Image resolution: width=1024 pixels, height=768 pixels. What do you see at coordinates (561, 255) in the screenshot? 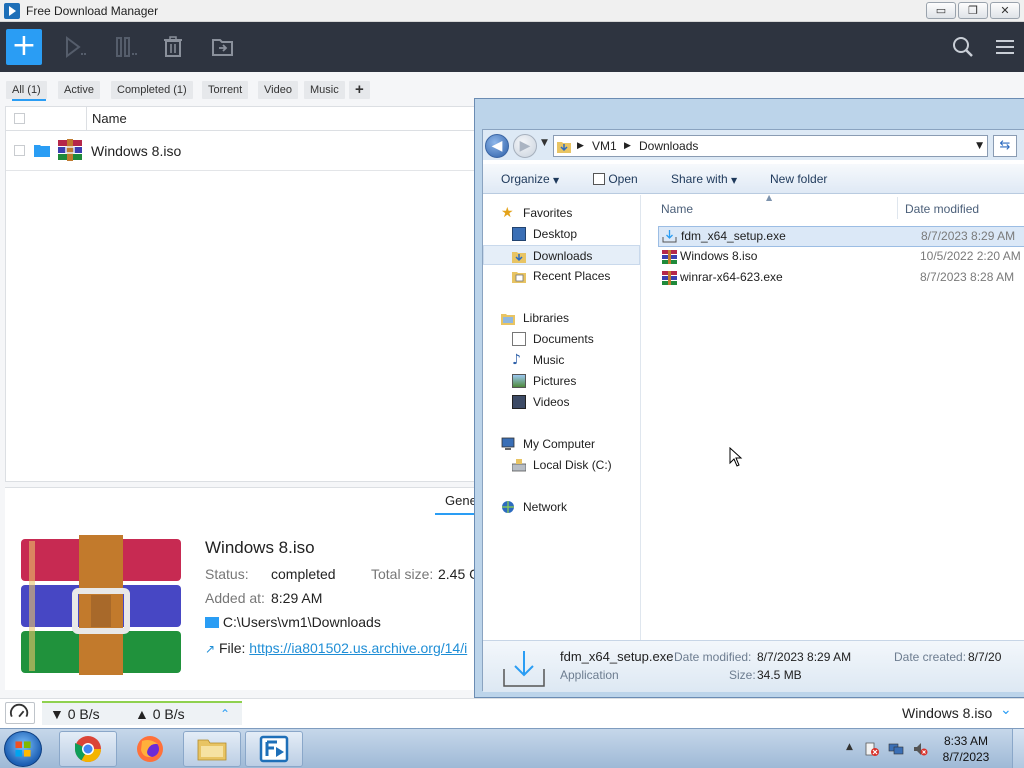
I see `nav-downloads: Downloads` at bounding box center [561, 255].